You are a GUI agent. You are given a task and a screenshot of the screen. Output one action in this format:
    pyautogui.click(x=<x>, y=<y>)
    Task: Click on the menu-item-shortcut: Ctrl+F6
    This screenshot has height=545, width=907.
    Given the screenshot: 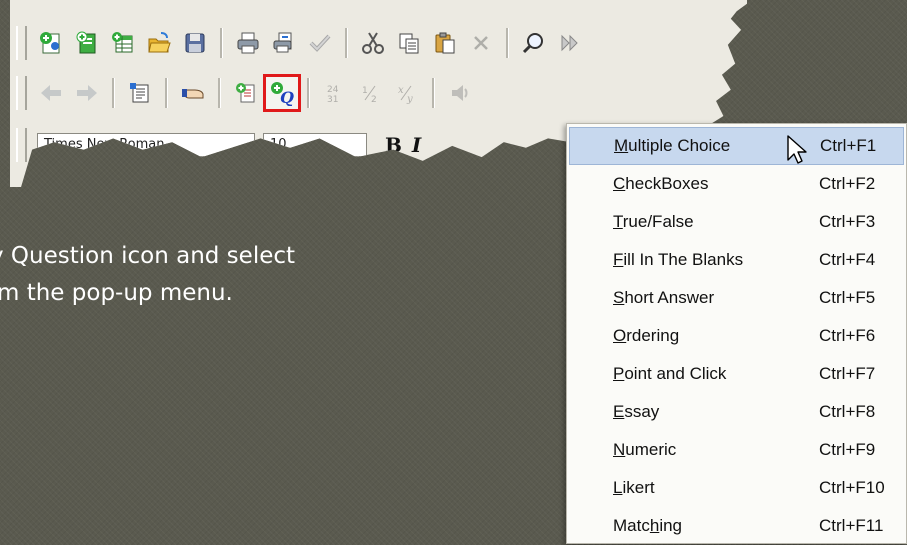 What is the action you would take?
    pyautogui.click(x=847, y=335)
    